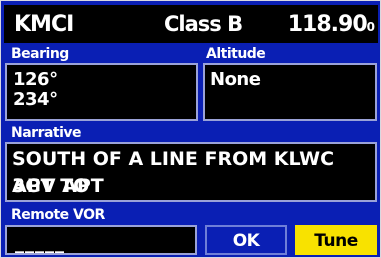 The width and height of the screenshot is (381, 258). I want to click on ok-button: OK, so click(246, 240).